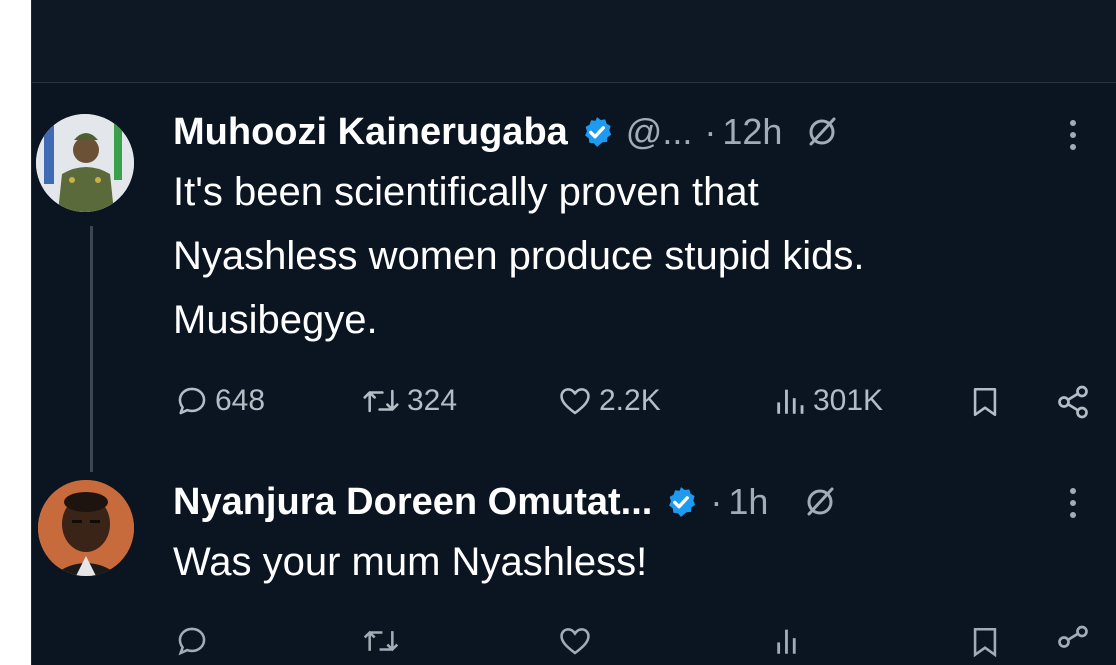 The height and width of the screenshot is (665, 1116). I want to click on share-button, so click(1076, 402).